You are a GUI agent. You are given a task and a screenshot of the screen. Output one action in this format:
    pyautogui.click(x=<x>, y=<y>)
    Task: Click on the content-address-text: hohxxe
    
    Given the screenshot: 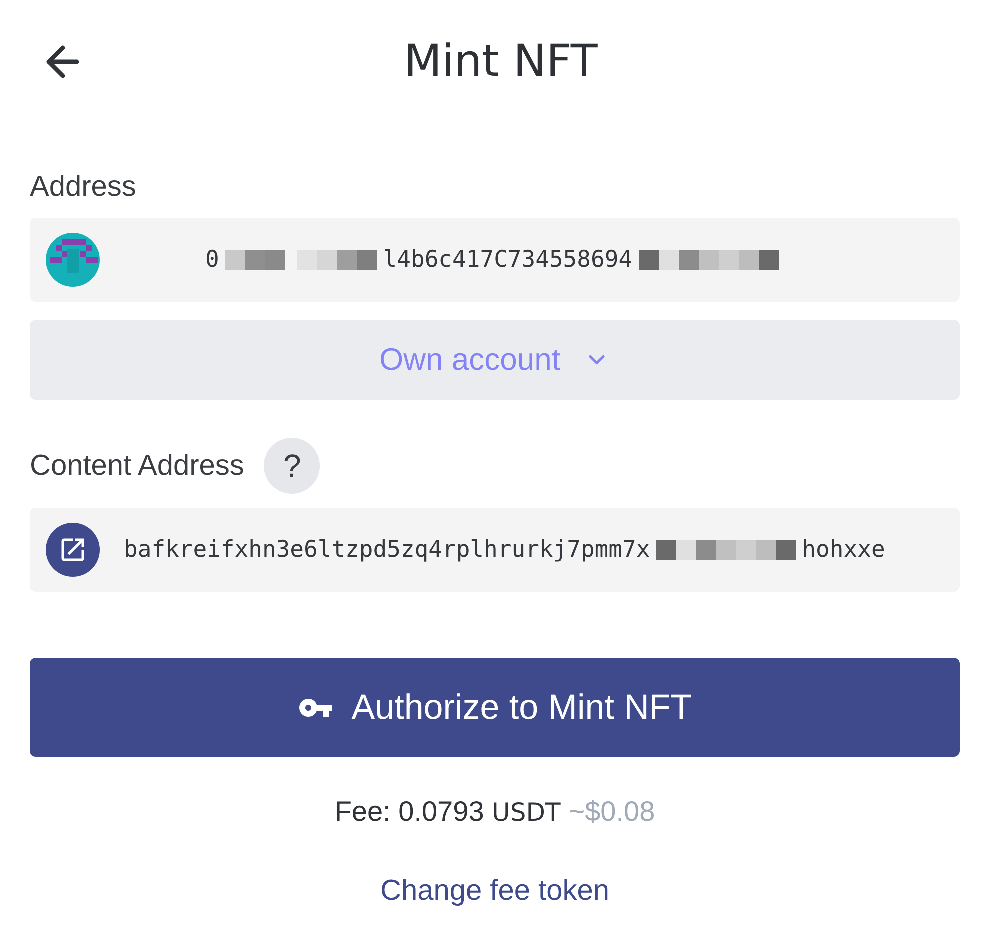 What is the action you would take?
    pyautogui.click(x=844, y=550)
    